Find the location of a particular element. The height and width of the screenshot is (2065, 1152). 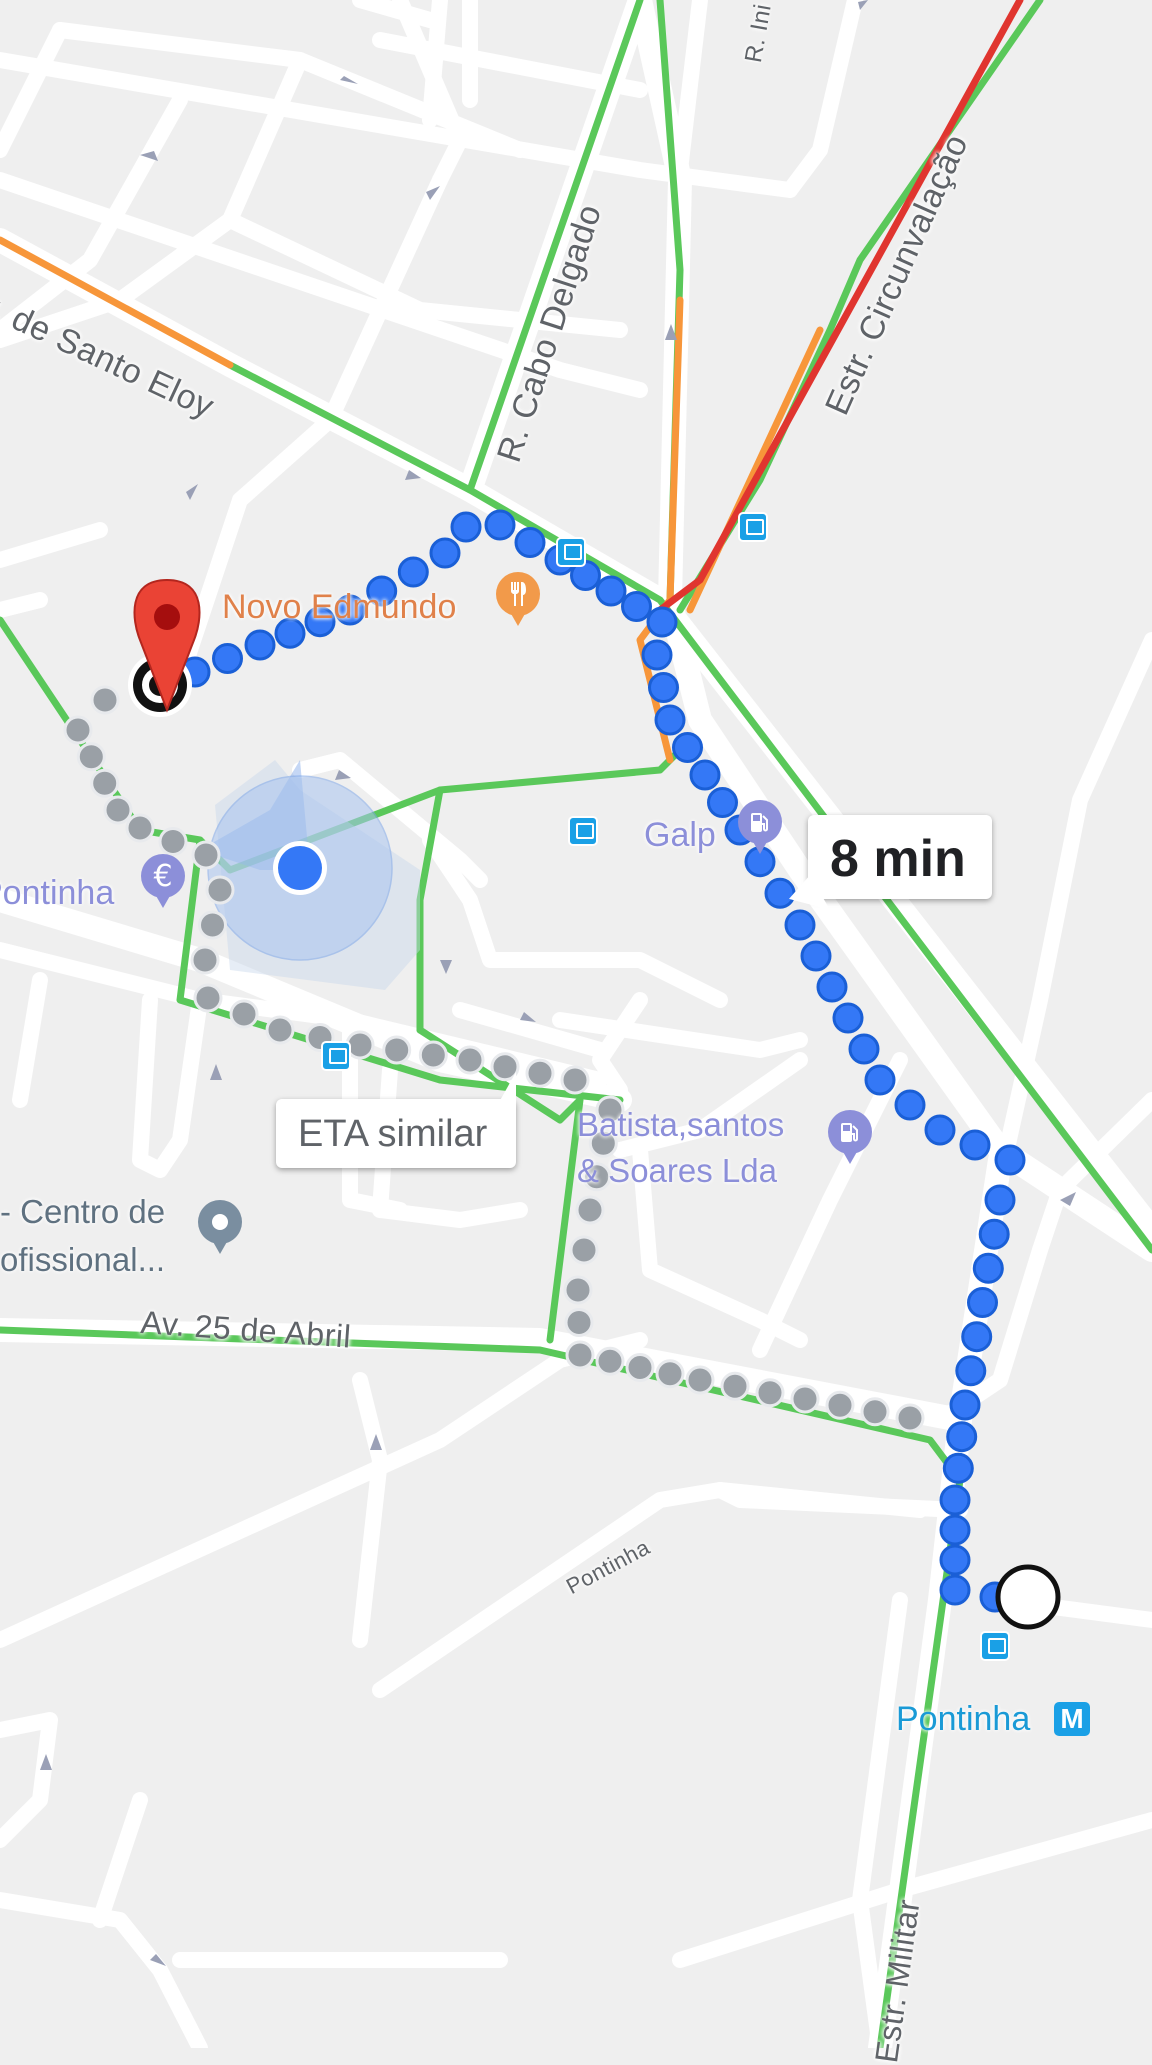

restaurant-icon is located at coordinates (518, 594).